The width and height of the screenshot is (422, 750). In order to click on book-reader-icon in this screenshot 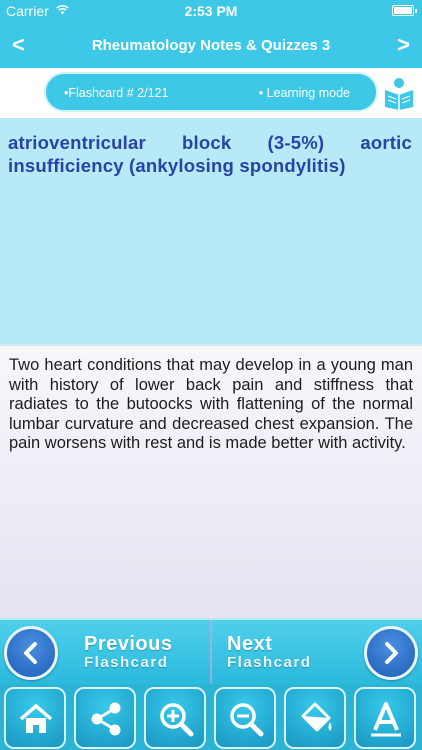, I will do `click(399, 94)`.